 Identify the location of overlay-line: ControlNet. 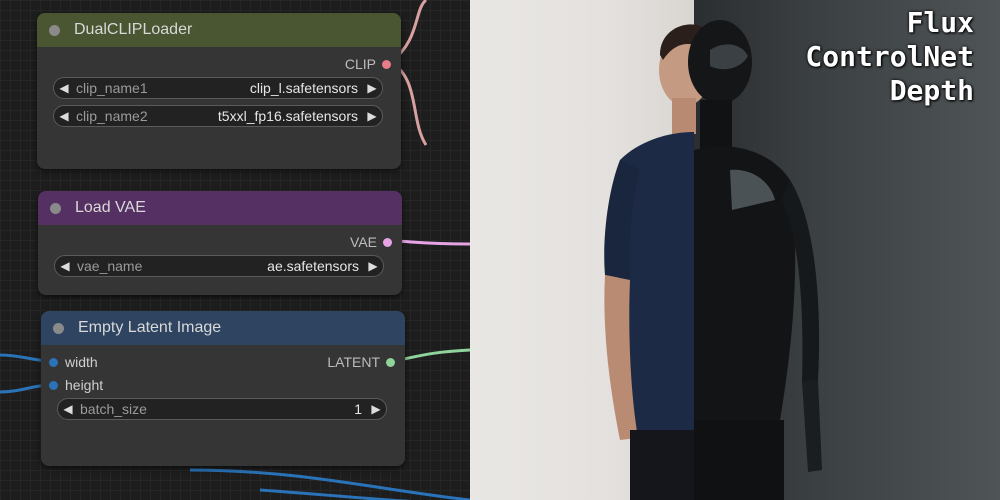
(889, 56).